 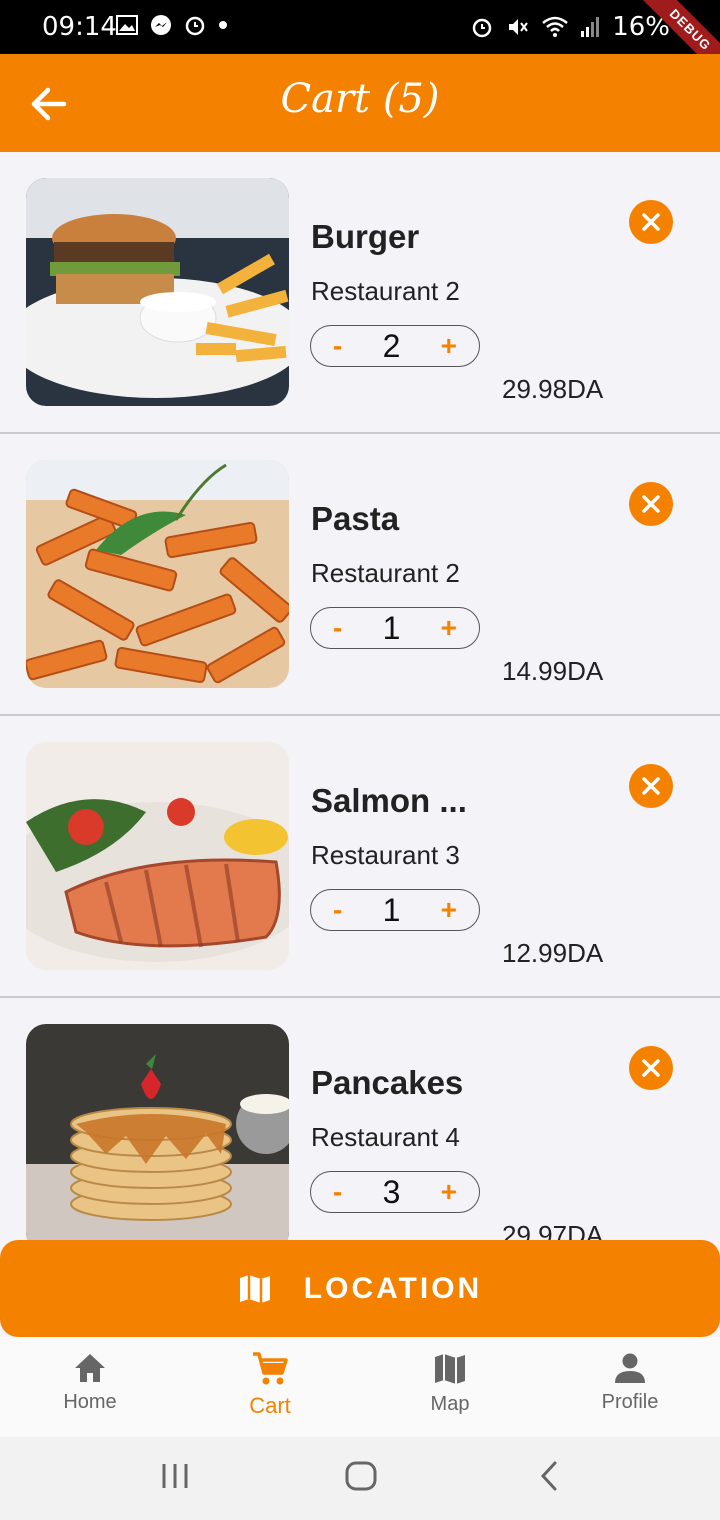 What do you see at coordinates (79, 27) in the screenshot?
I see `status-time: 09:14` at bounding box center [79, 27].